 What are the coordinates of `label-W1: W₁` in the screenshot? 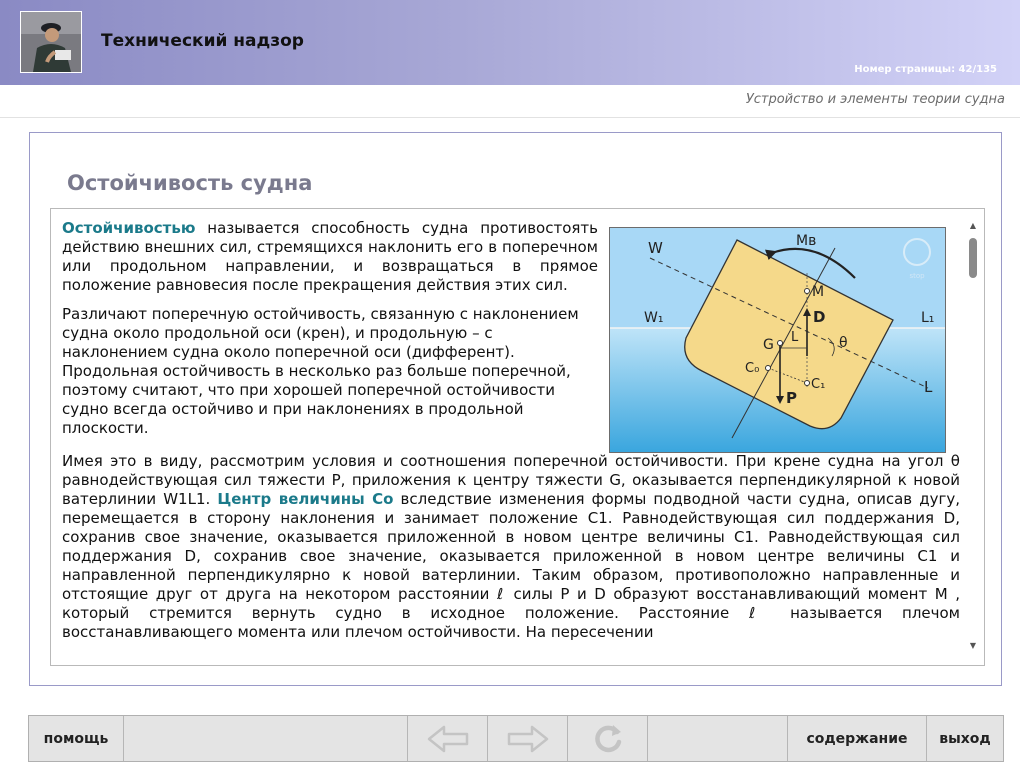 It's located at (653, 318).